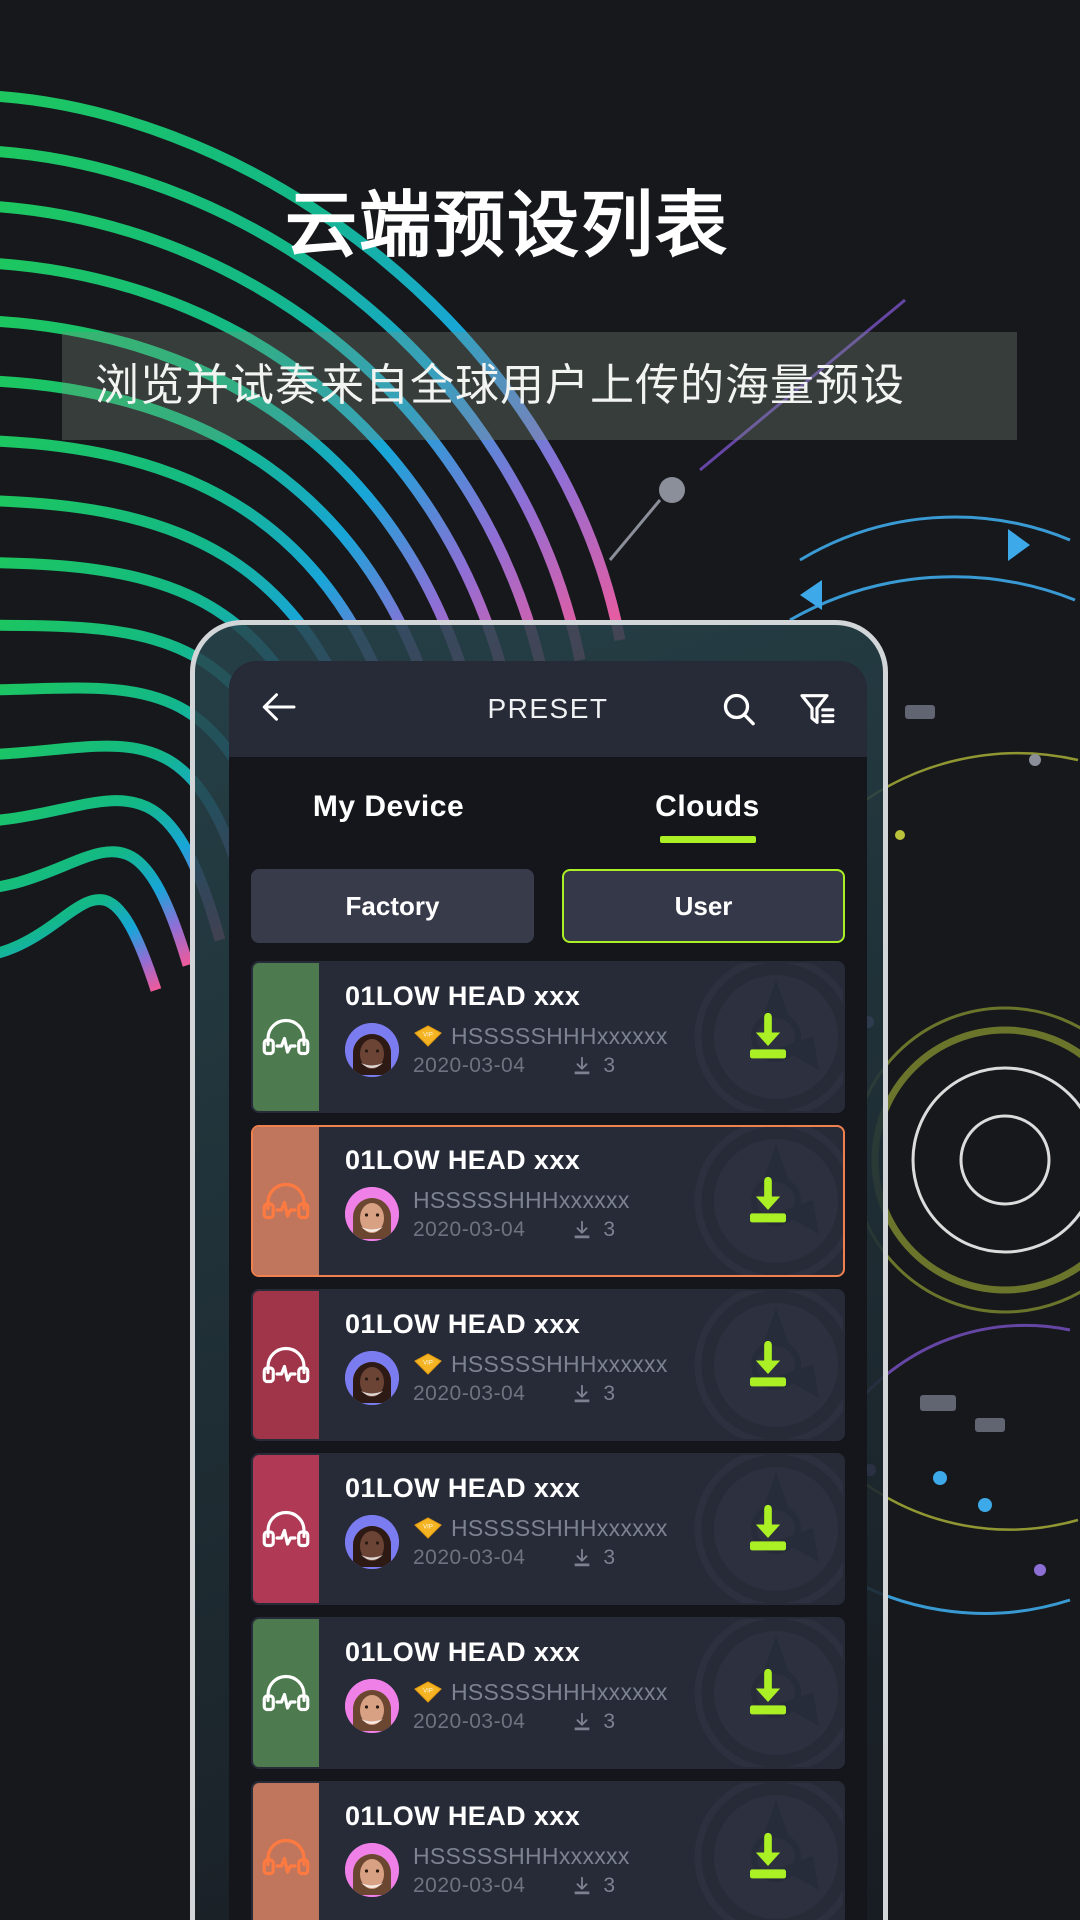 The width and height of the screenshot is (1080, 1920). I want to click on arrow-left-icon, so click(279, 706).